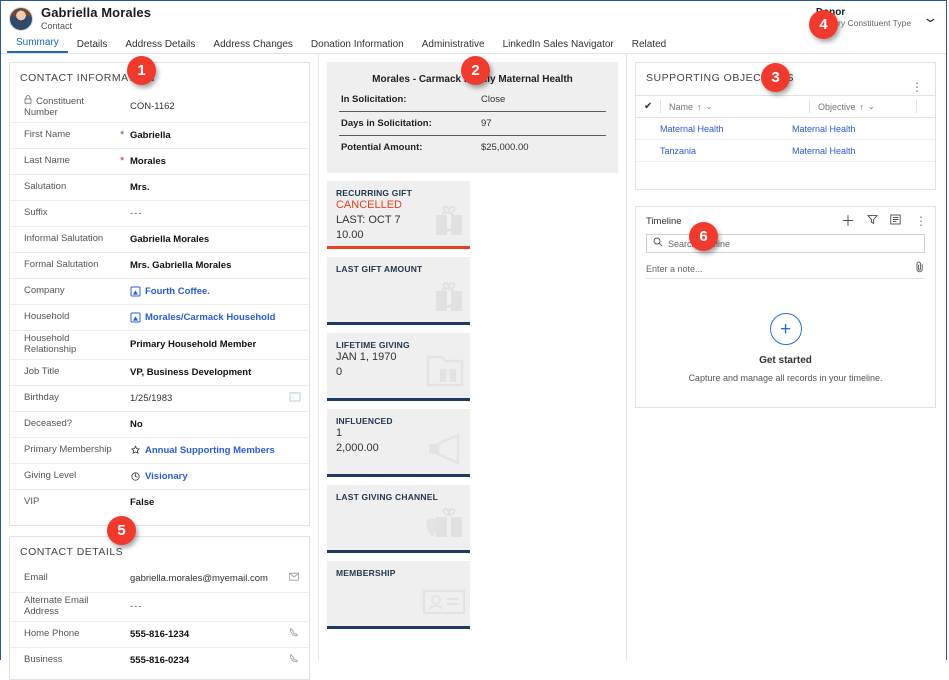 The image size is (949, 680). Describe the element at coordinates (357, 46) in the screenshot. I see `tab-donation-information: Donation Information` at that location.